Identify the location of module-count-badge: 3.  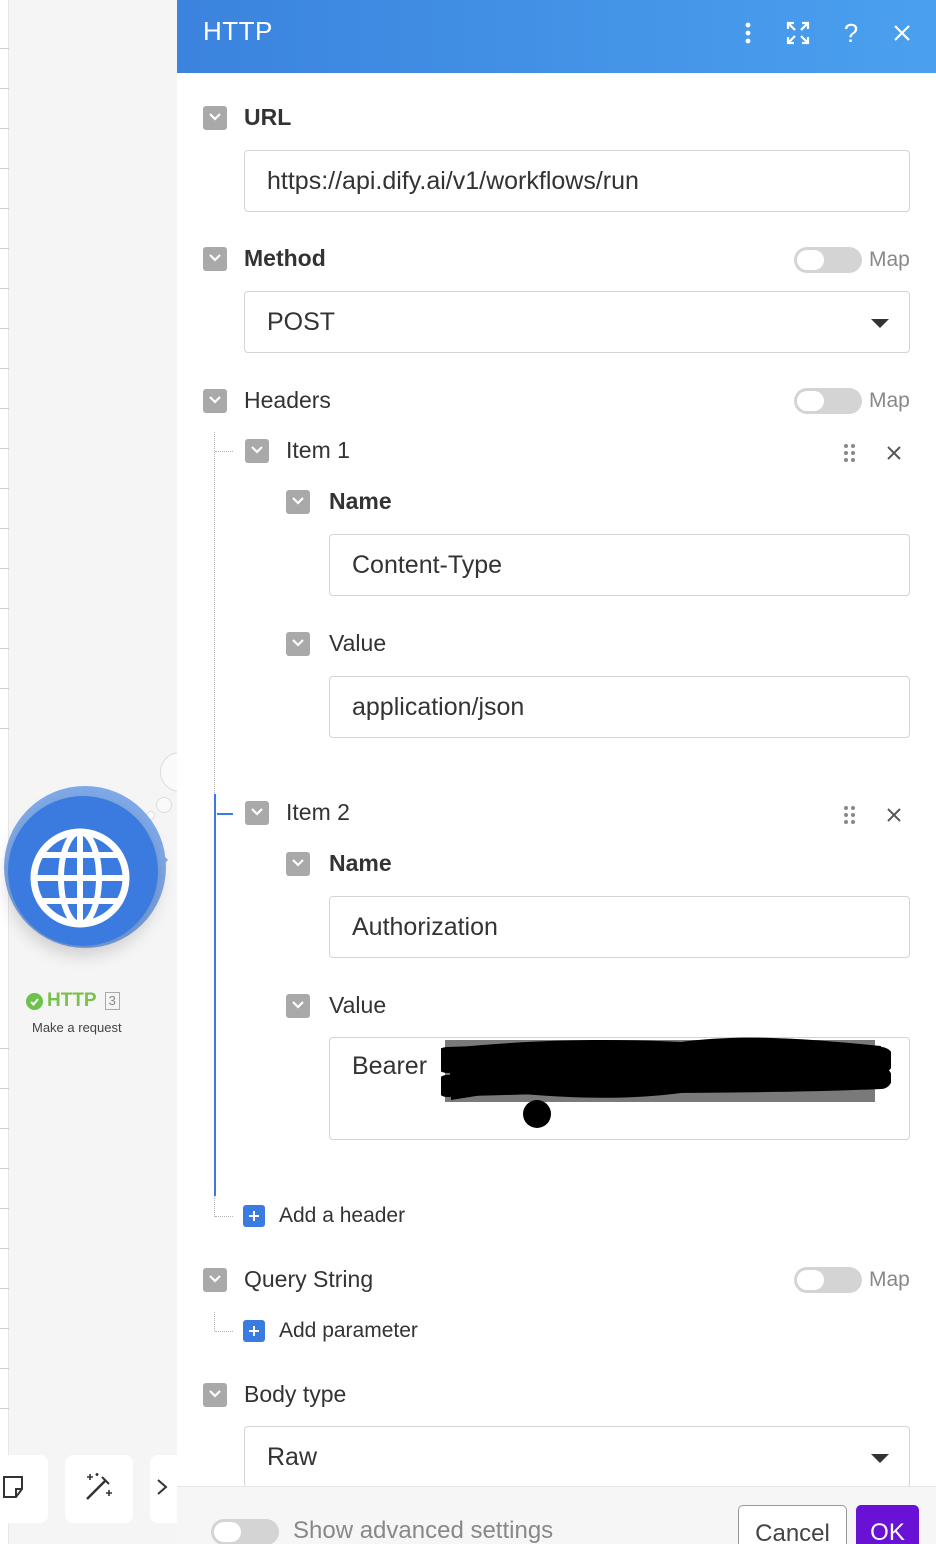
(112, 1001).